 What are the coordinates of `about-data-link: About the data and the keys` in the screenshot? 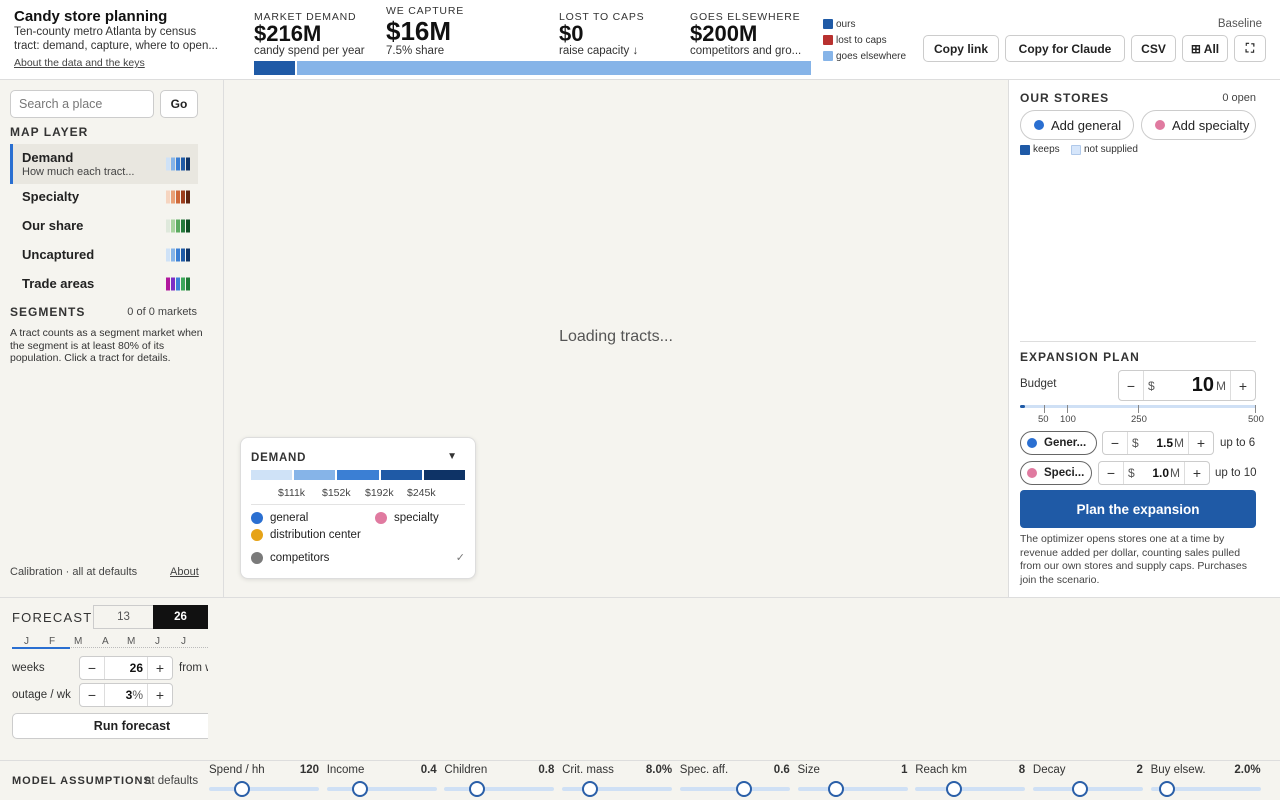 It's located at (79, 63).